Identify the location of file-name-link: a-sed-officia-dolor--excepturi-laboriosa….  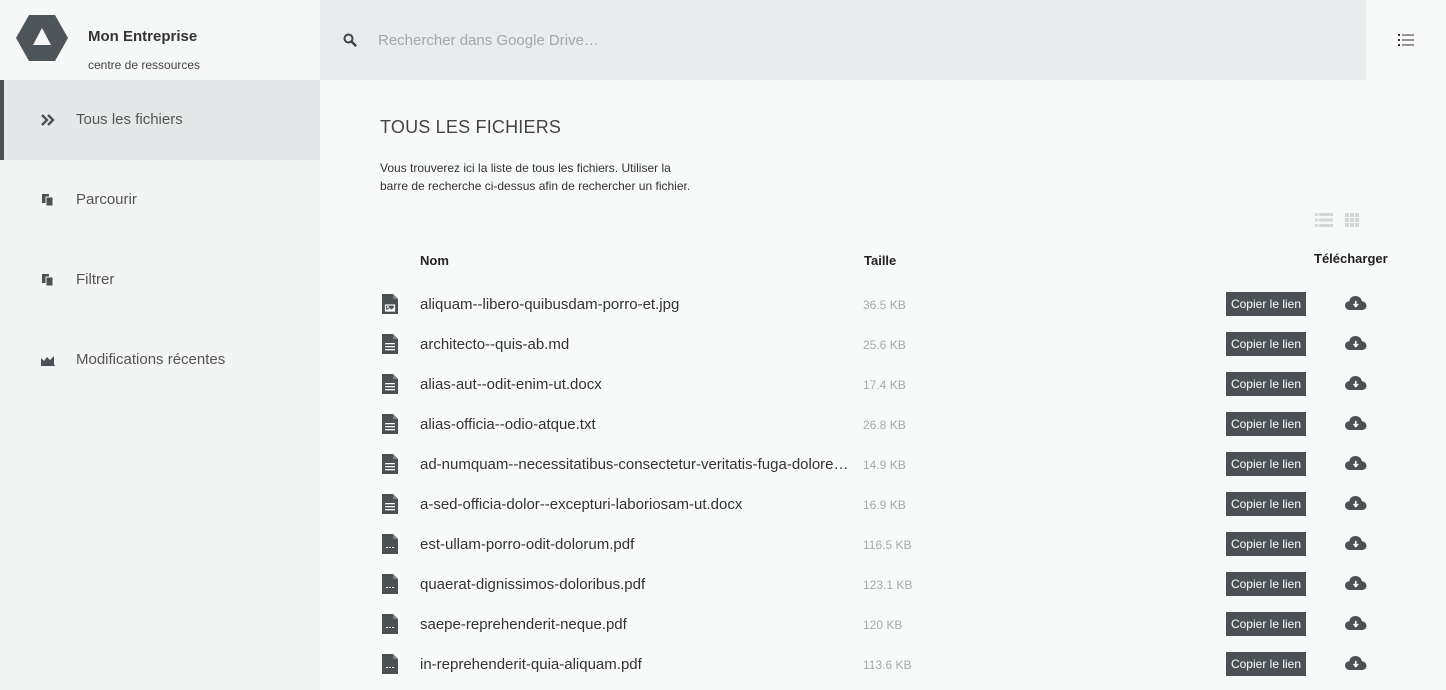
(640, 504).